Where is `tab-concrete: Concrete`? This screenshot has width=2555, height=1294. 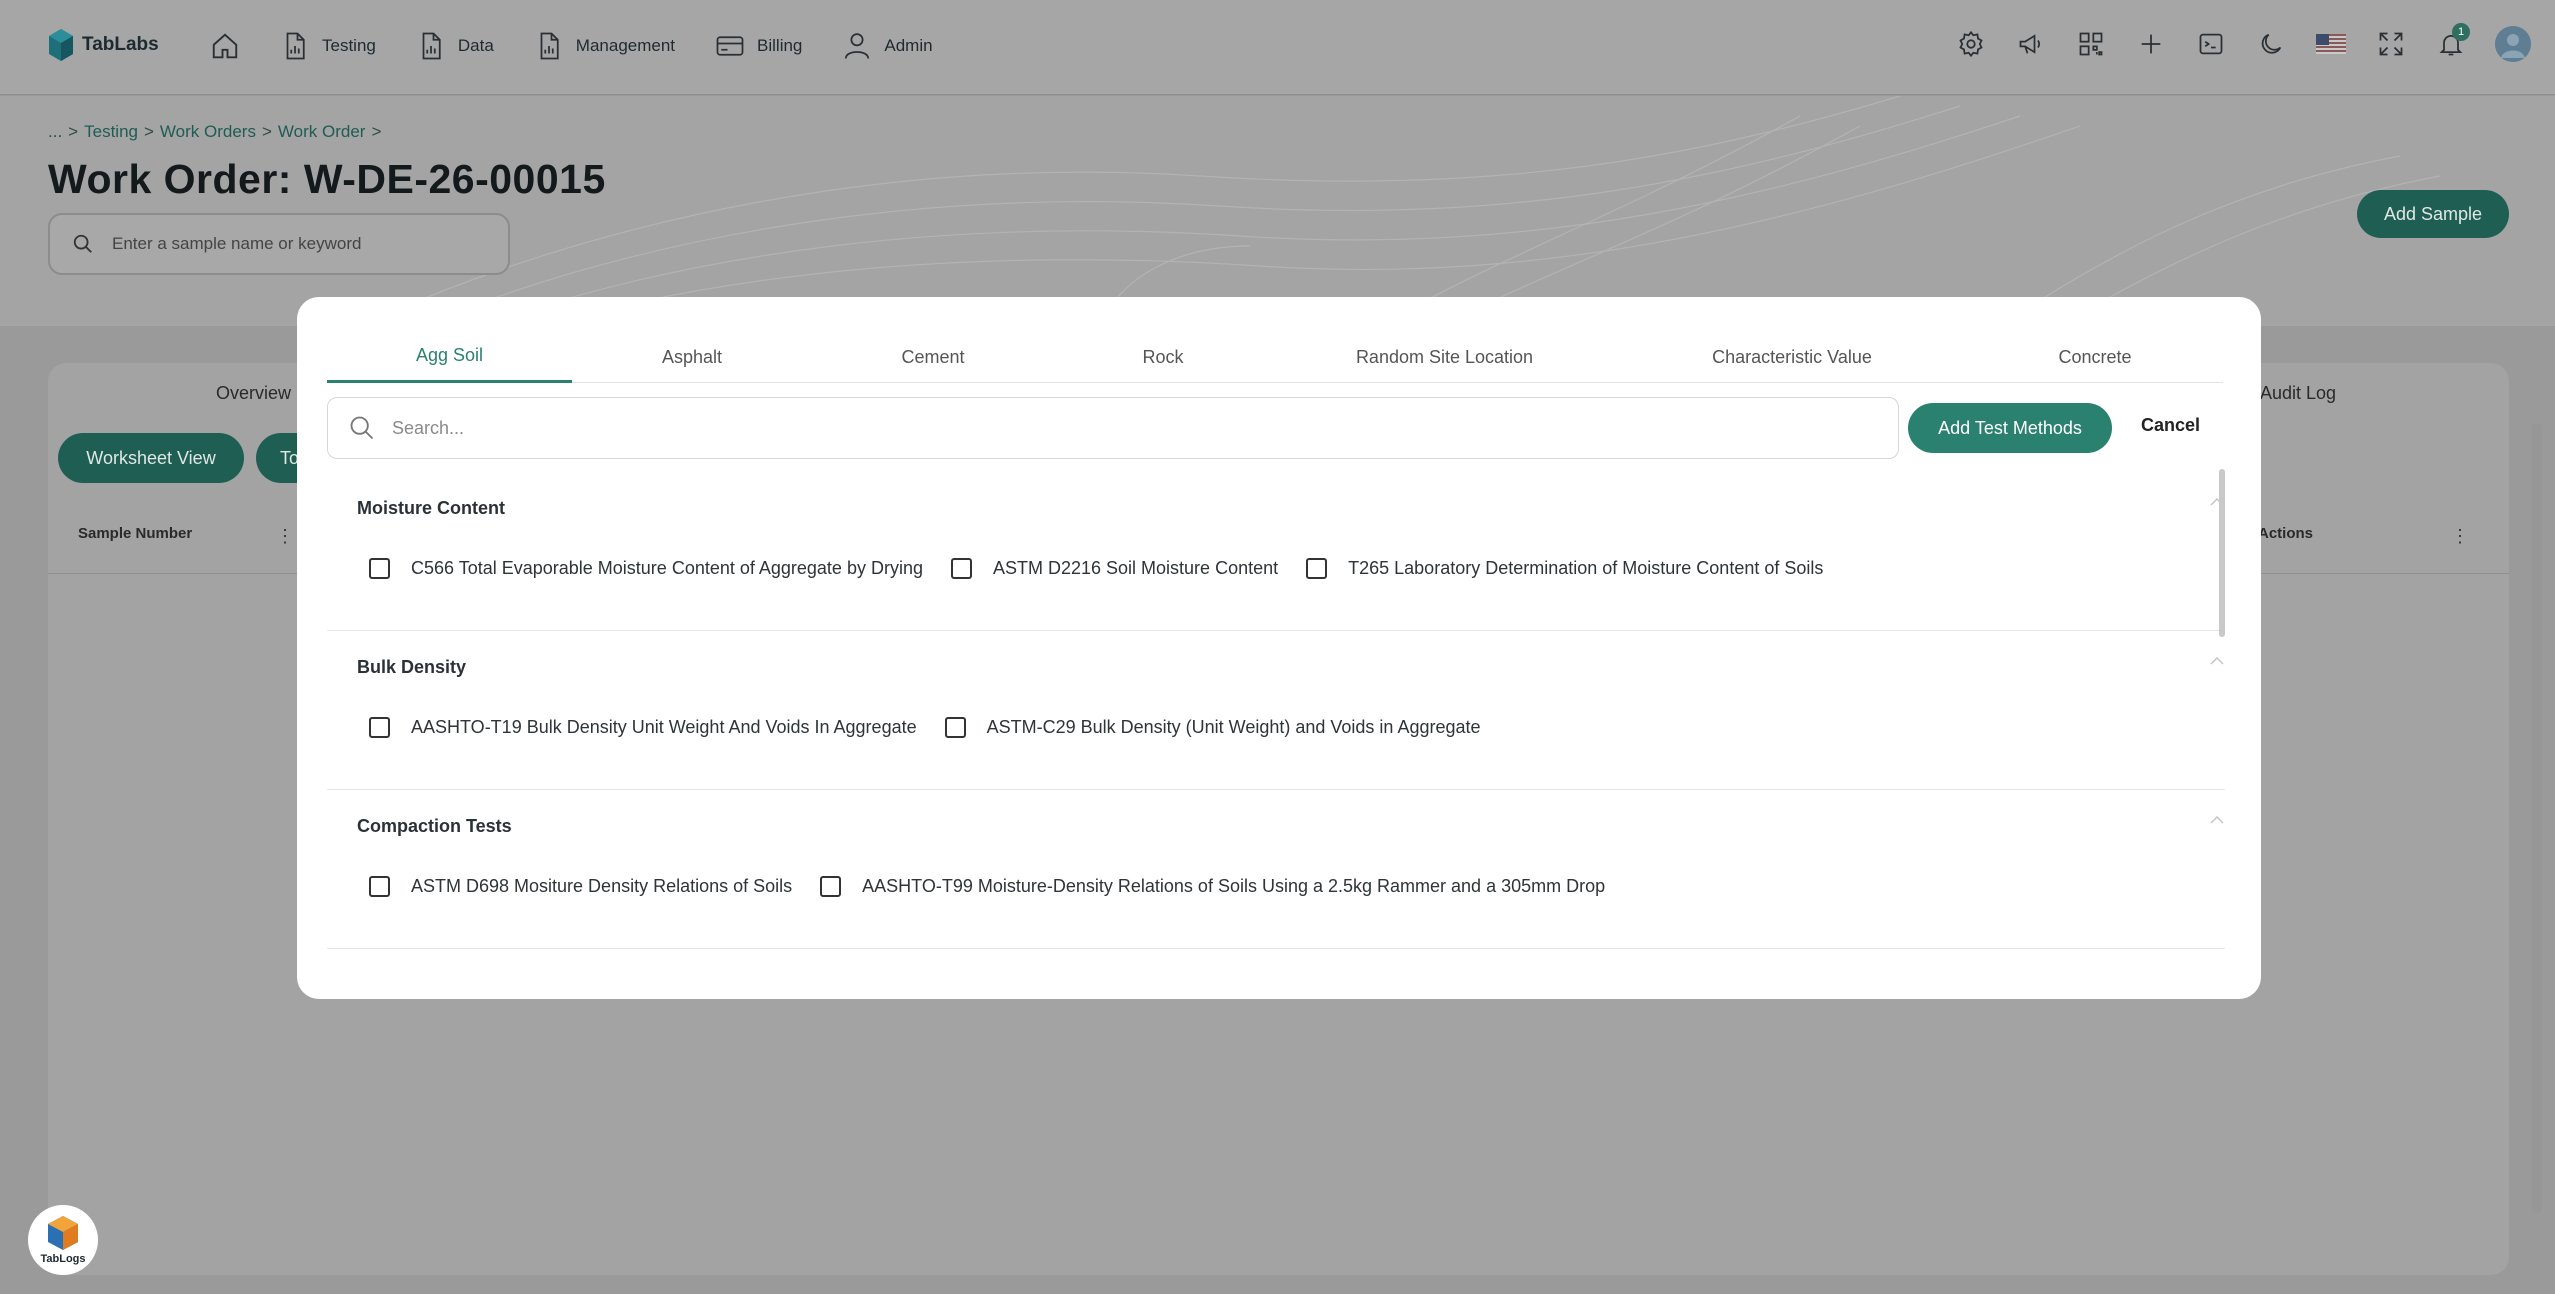
tab-concrete: Concrete is located at coordinates (2095, 357).